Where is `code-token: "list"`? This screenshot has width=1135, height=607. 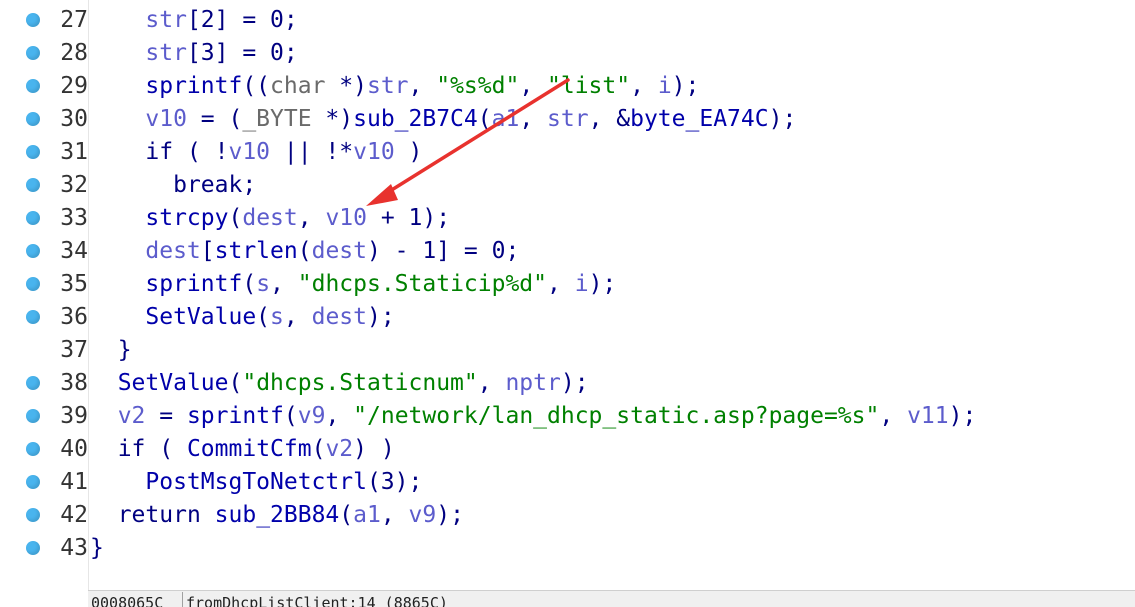 code-token: "list" is located at coordinates (589, 86).